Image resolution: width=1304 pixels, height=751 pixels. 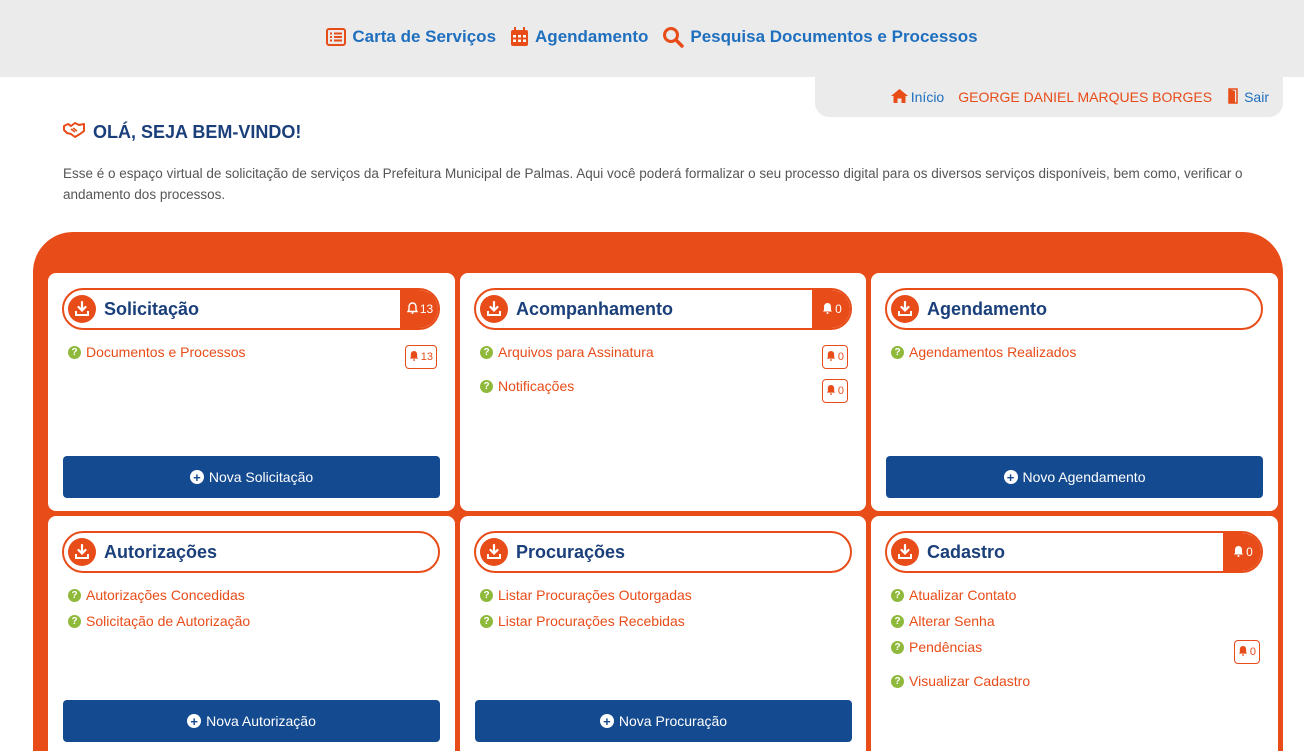 I want to click on user-bar: Início GEORGE DANIEL MARQUES BORGES Sair, so click(x=1049, y=97).